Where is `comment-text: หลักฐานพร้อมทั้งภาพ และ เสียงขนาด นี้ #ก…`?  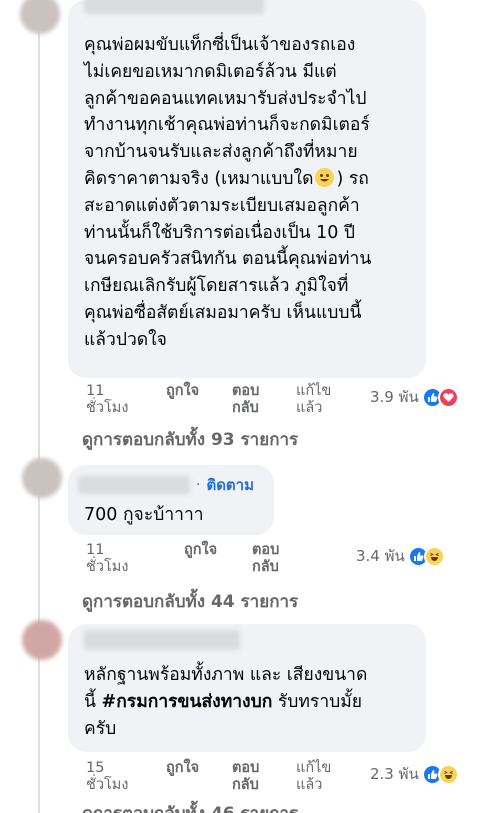 comment-text: หลักฐานพร้อมทั้งภาพ และ เสียงขนาด นี้ #ก… is located at coordinates (226, 702).